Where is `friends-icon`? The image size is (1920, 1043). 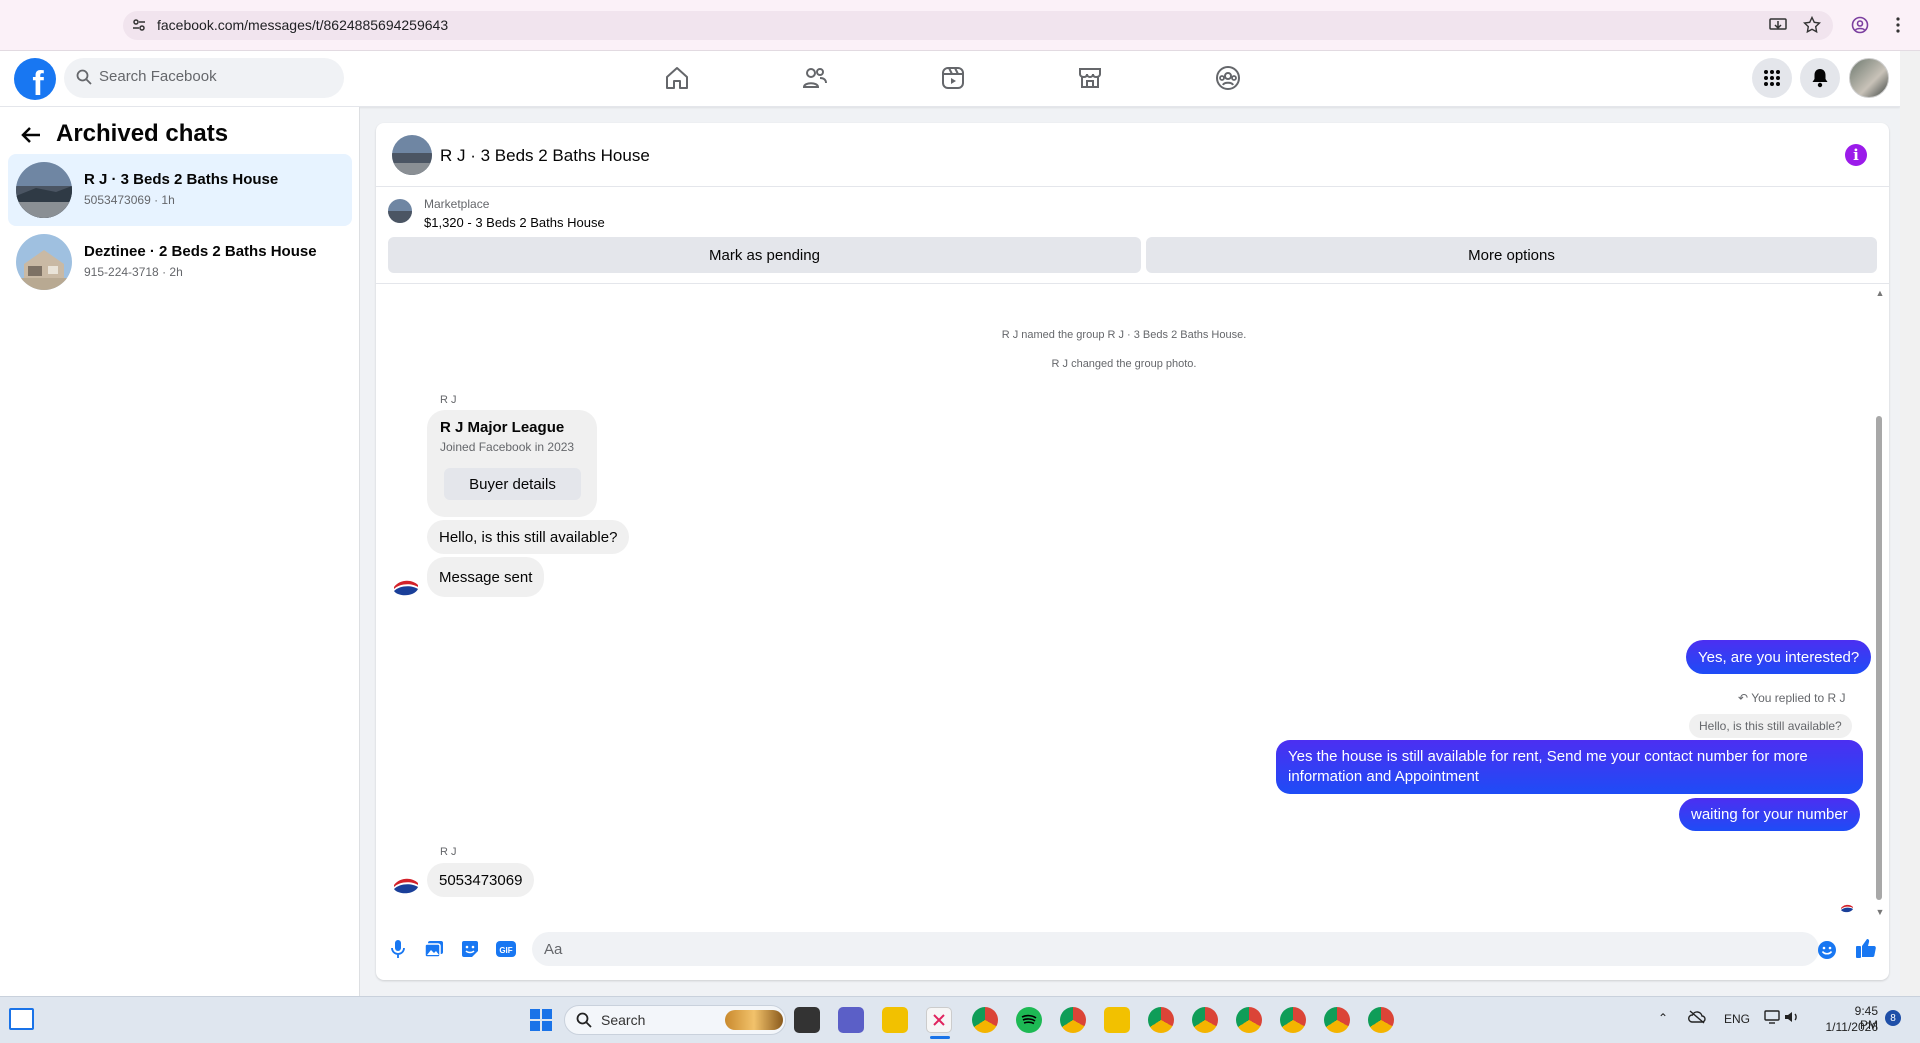 friends-icon is located at coordinates (815, 78).